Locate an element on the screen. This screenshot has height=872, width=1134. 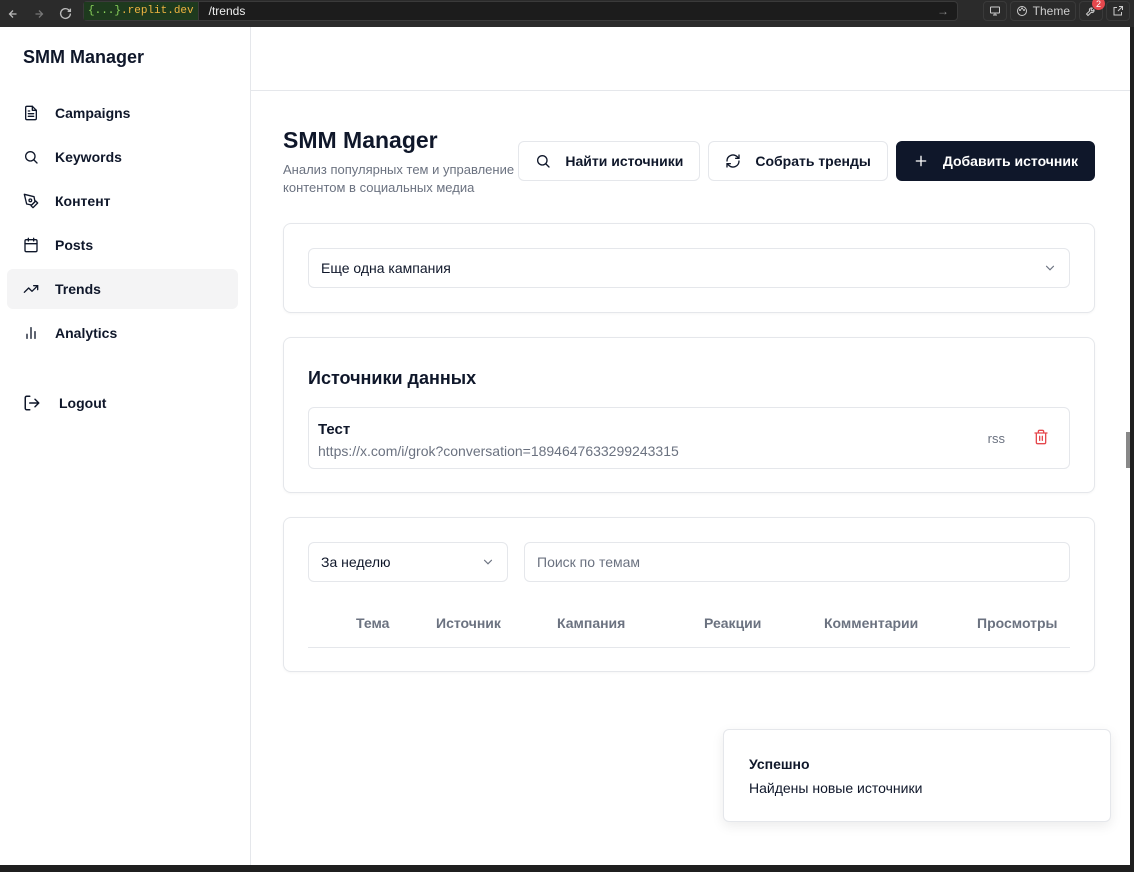
campaign-select-value: Еще одна кампания is located at coordinates (386, 268).